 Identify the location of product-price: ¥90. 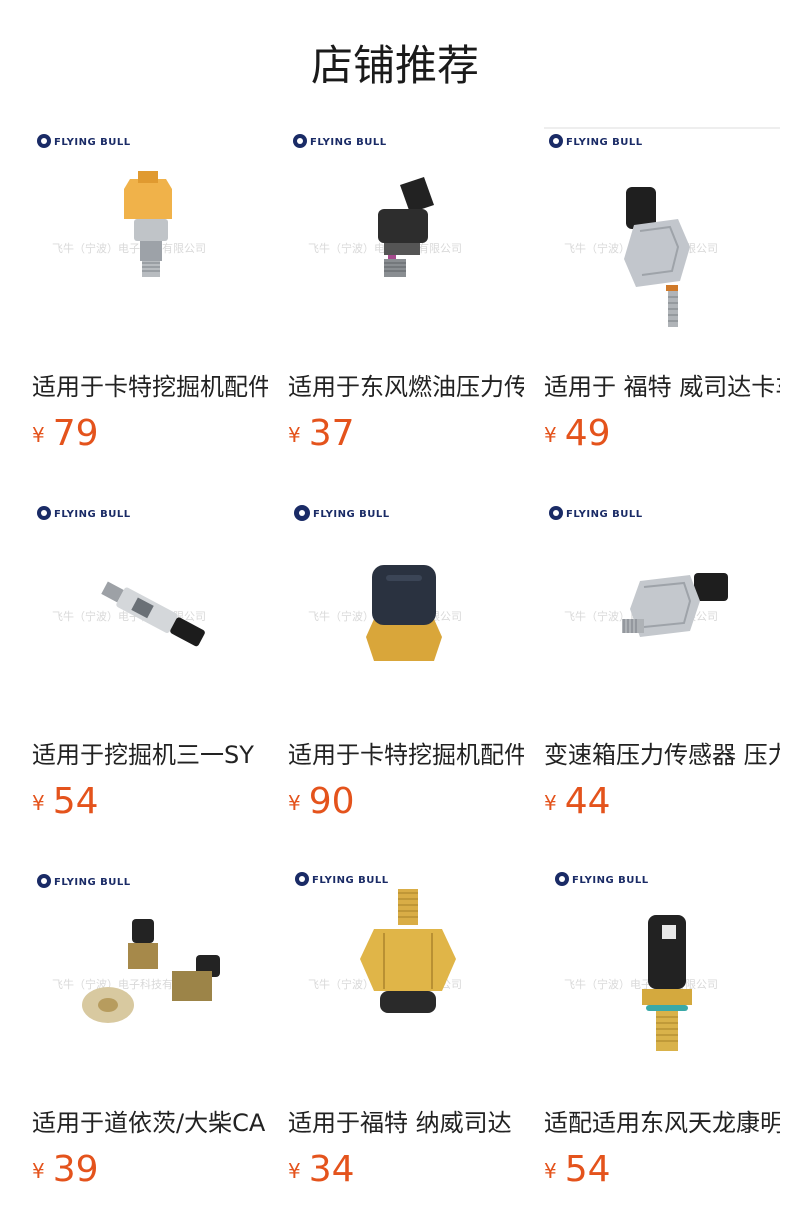
(321, 802).